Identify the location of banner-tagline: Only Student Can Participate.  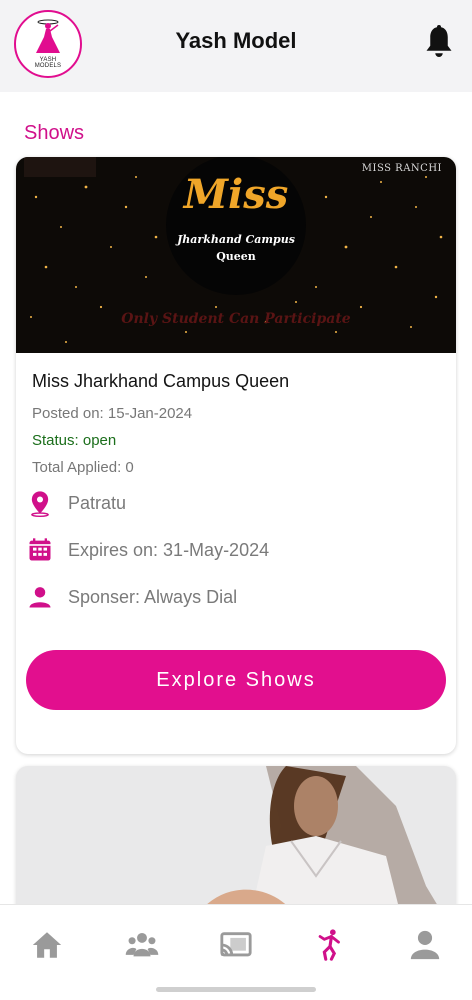
(236, 319).